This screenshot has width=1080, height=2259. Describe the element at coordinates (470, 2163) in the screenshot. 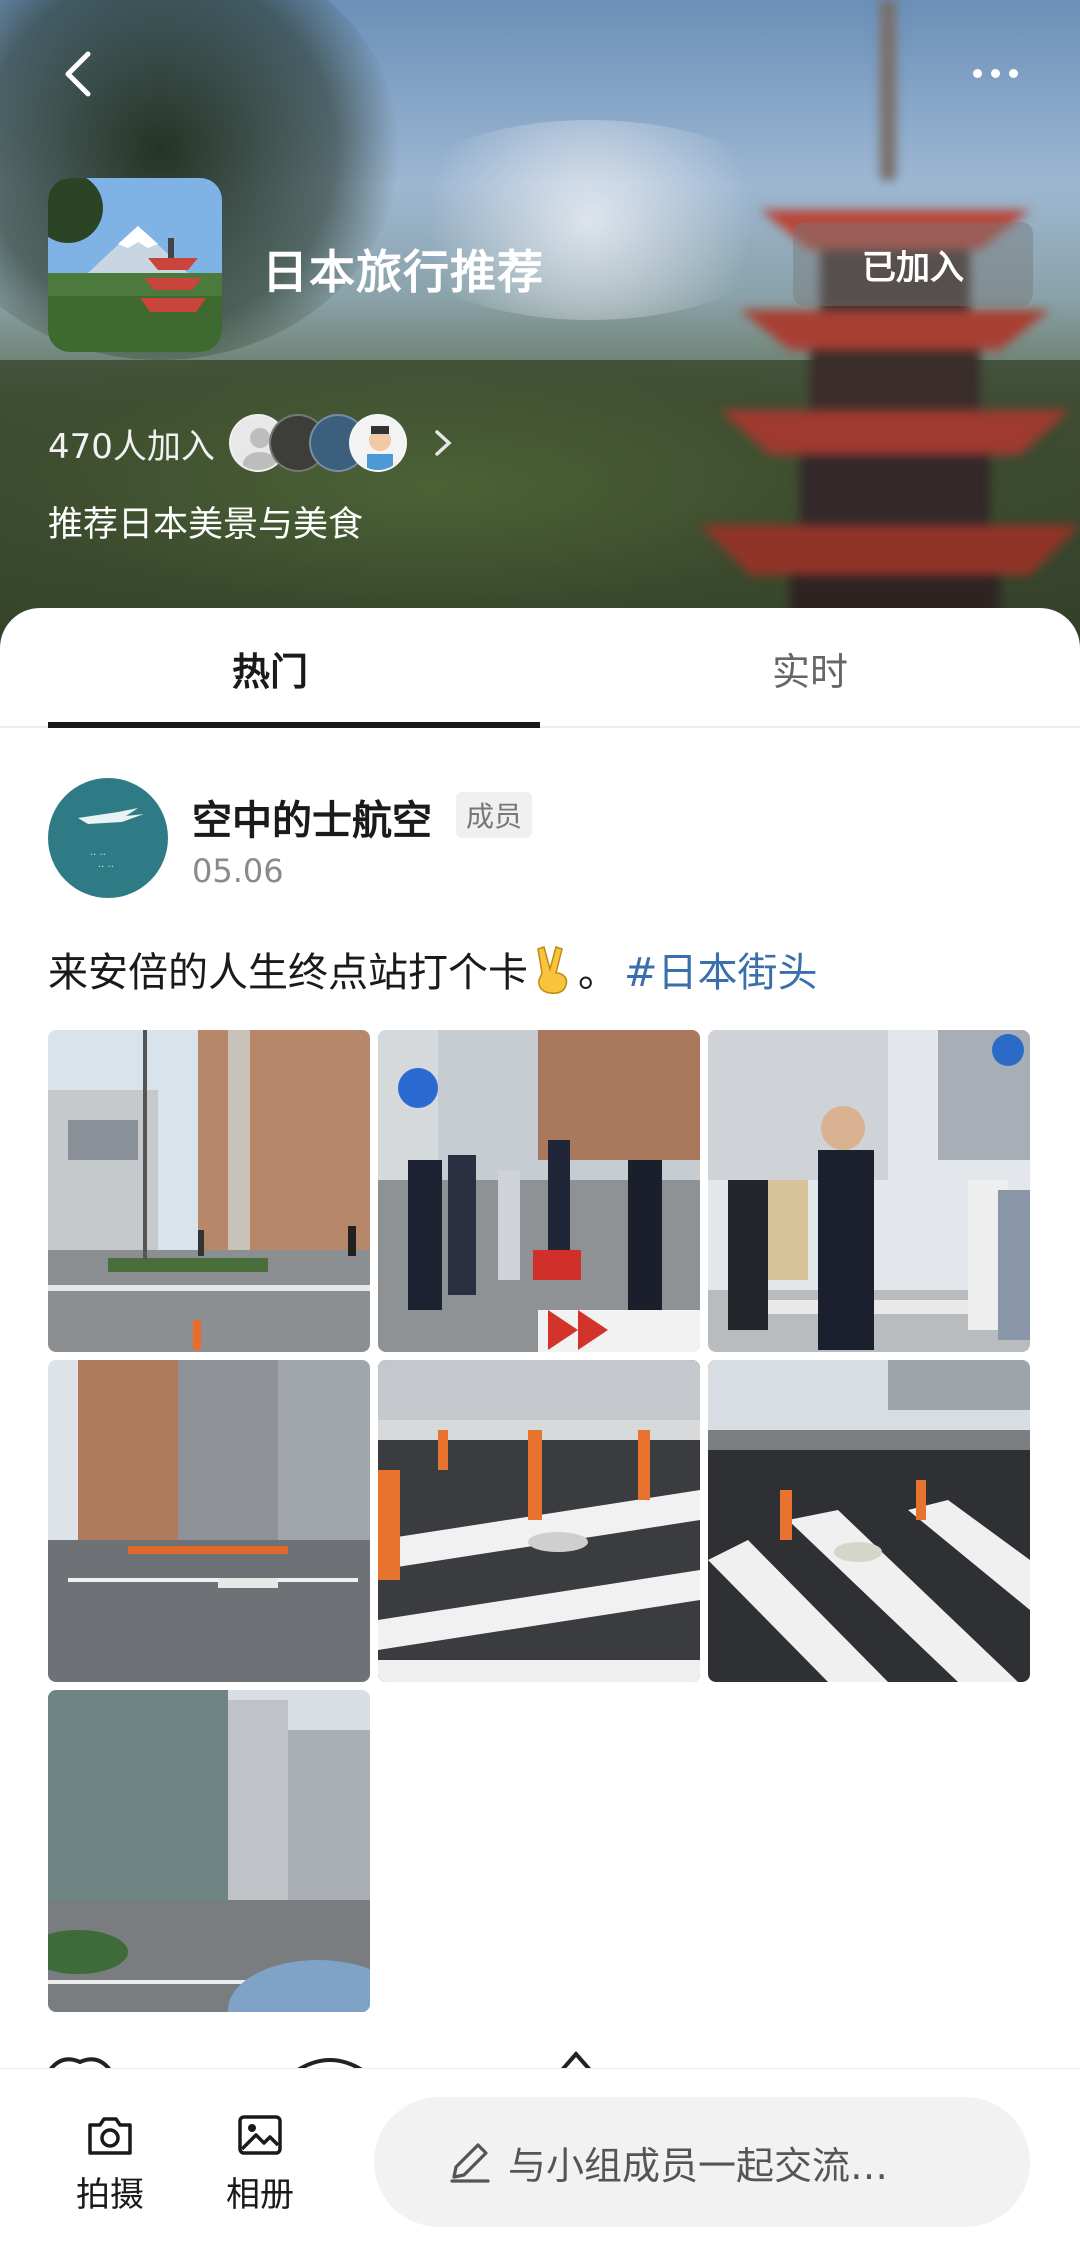

I see `pencil-icon` at that location.